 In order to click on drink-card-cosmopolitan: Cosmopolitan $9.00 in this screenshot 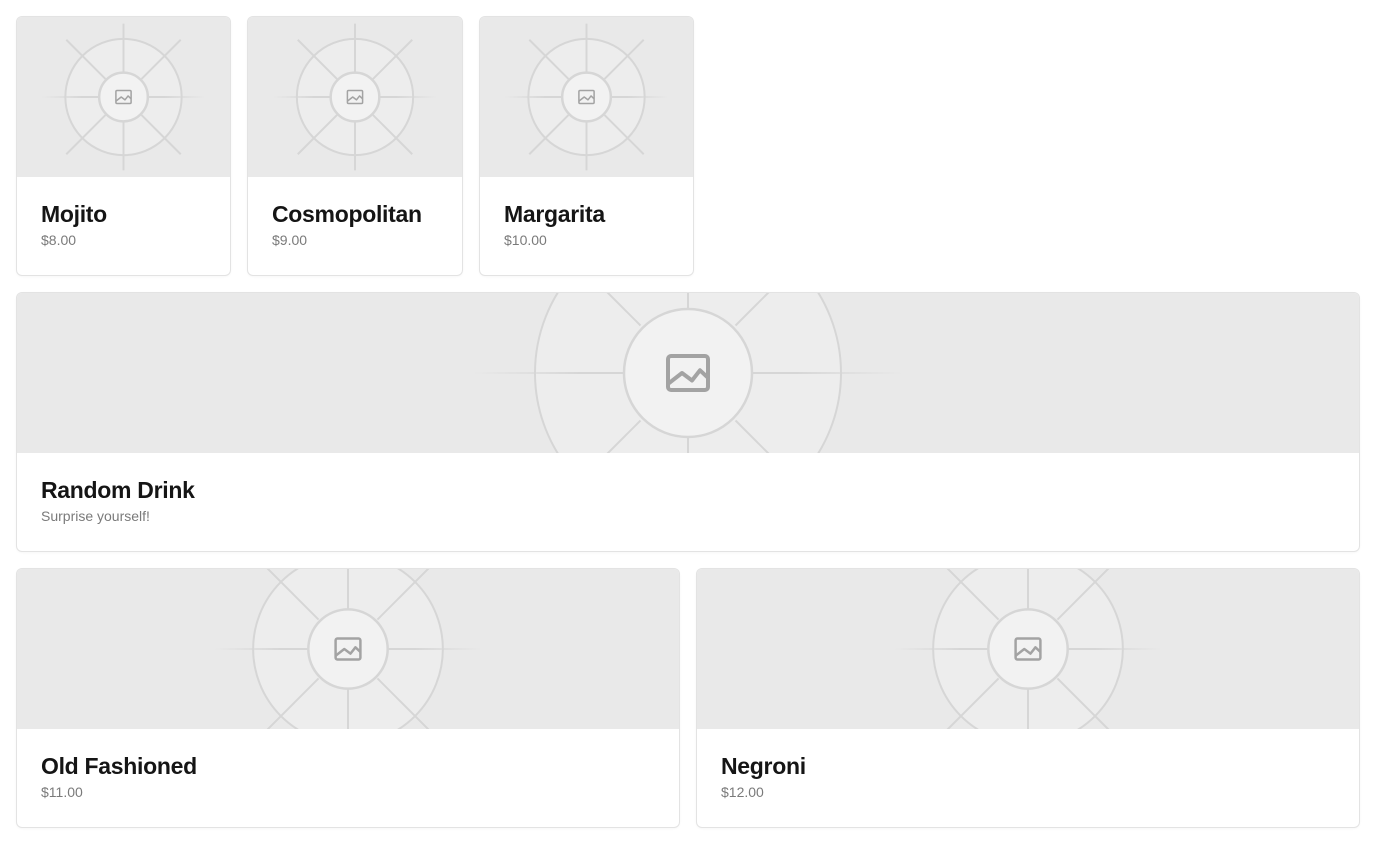, I will do `click(355, 146)`.